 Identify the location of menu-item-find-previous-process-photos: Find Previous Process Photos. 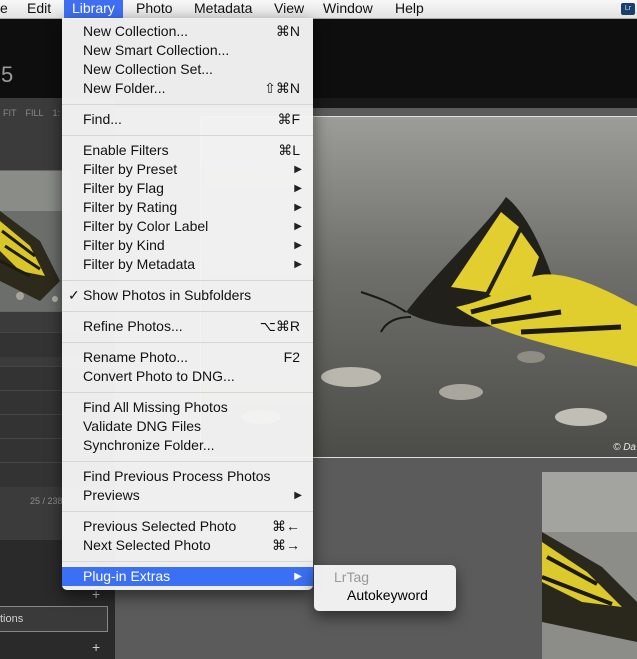
(187, 476).